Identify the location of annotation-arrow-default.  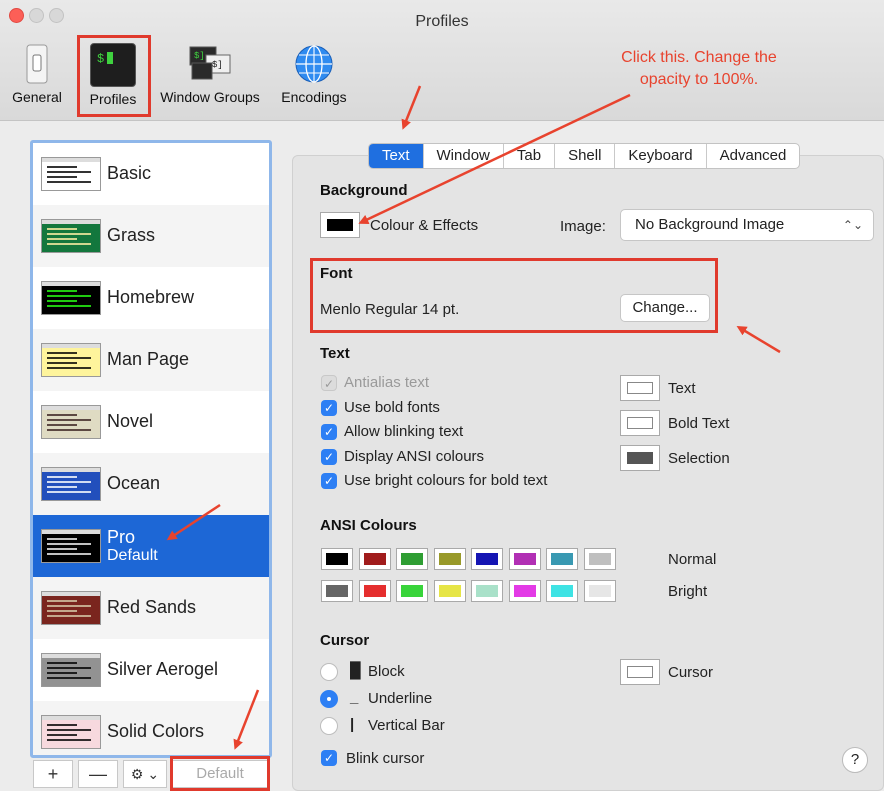
(246, 719).